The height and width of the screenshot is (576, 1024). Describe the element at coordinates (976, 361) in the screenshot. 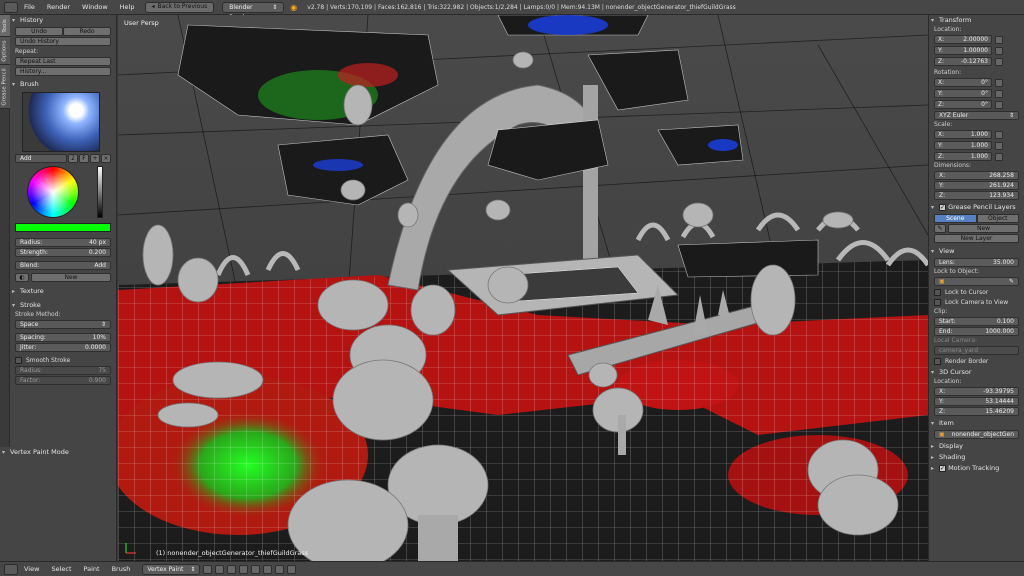

I see `render-border-checkbox: Render Border` at that location.